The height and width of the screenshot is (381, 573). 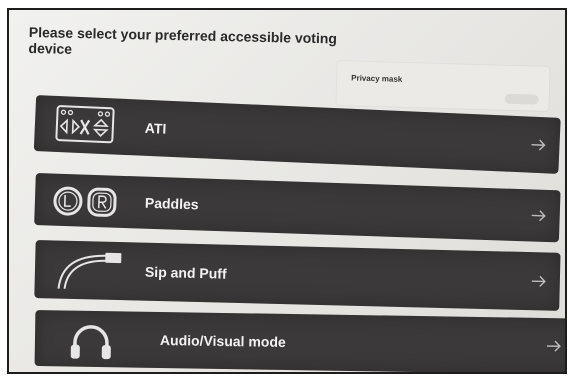 I want to click on paddles-icon, so click(x=86, y=203).